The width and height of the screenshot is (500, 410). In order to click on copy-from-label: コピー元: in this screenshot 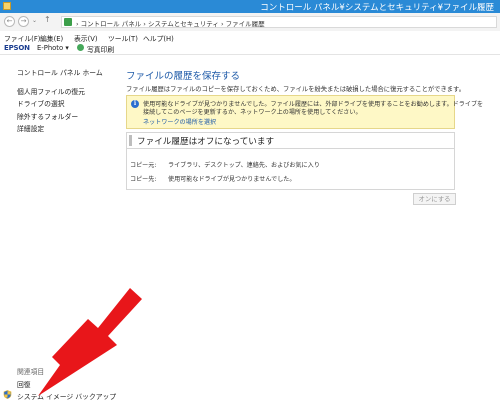, I will do `click(143, 165)`.